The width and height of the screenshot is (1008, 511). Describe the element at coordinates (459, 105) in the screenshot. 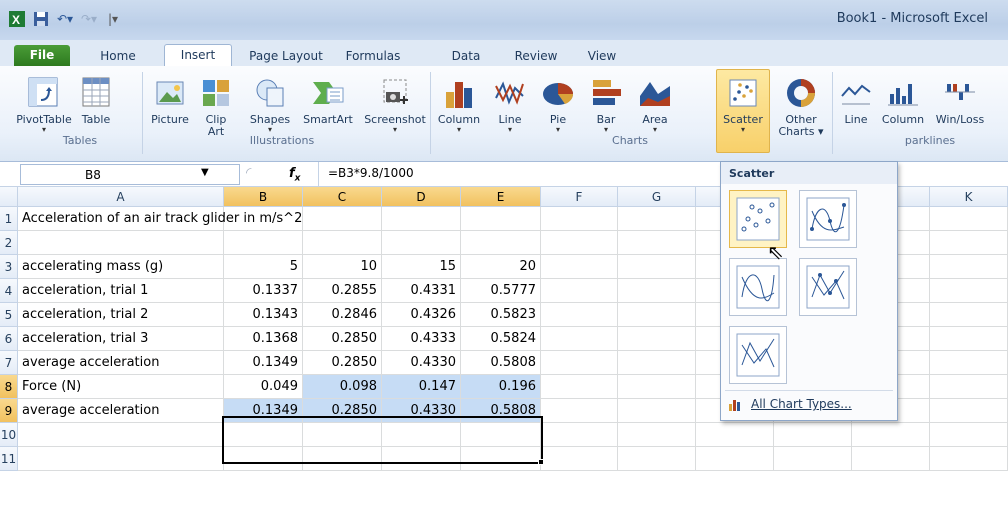

I see `column-chart-button: Column ▾` at that location.